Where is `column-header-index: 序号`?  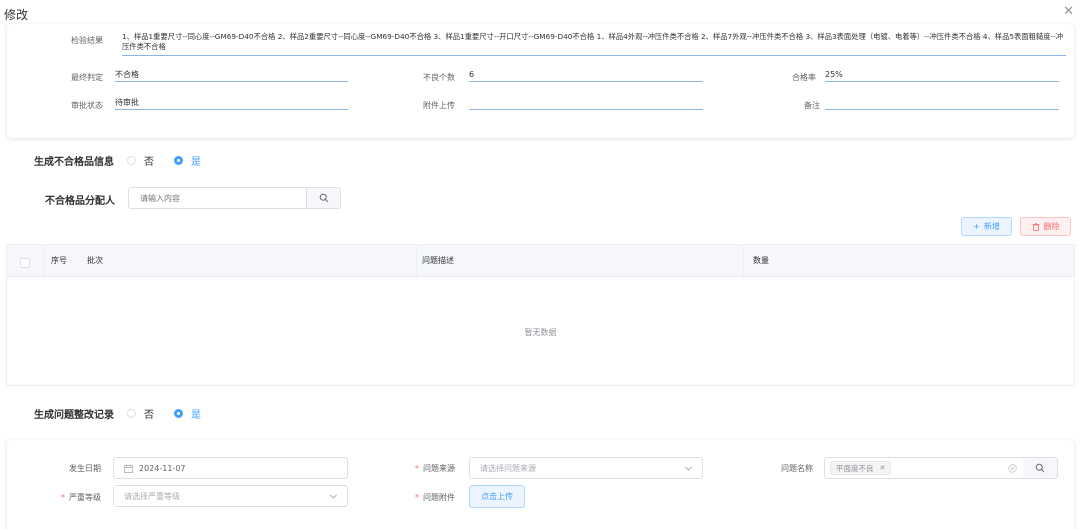
column-header-index: 序号 is located at coordinates (59, 260).